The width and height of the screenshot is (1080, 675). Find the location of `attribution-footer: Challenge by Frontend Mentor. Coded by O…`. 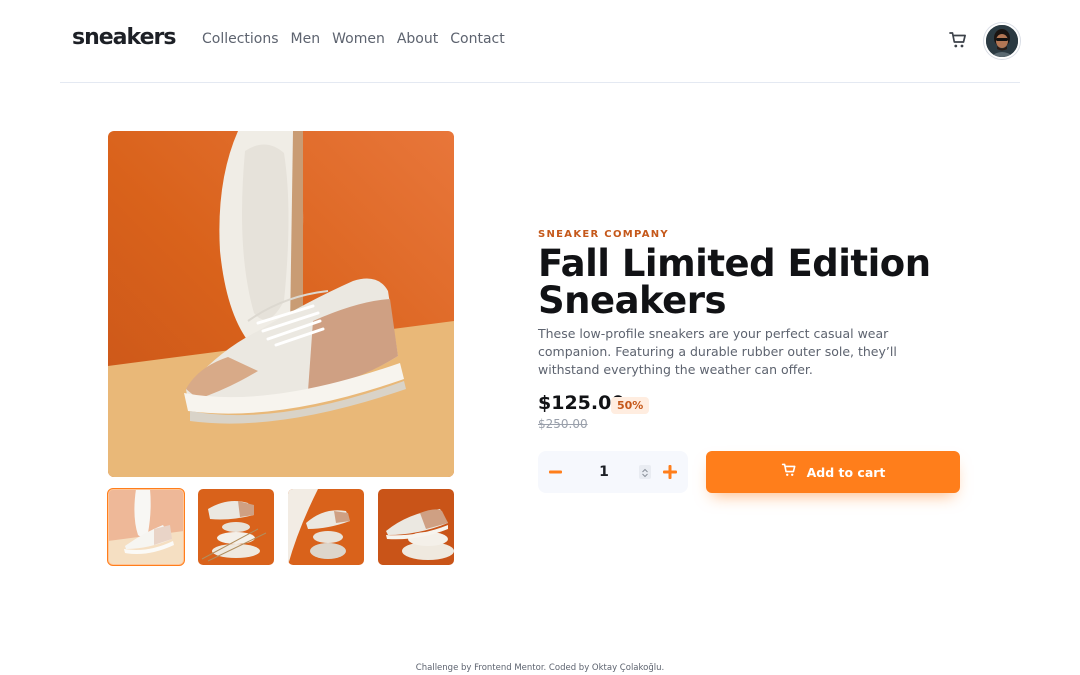

attribution-footer: Challenge by Frontend Mentor. Coded by O… is located at coordinates (540, 668).